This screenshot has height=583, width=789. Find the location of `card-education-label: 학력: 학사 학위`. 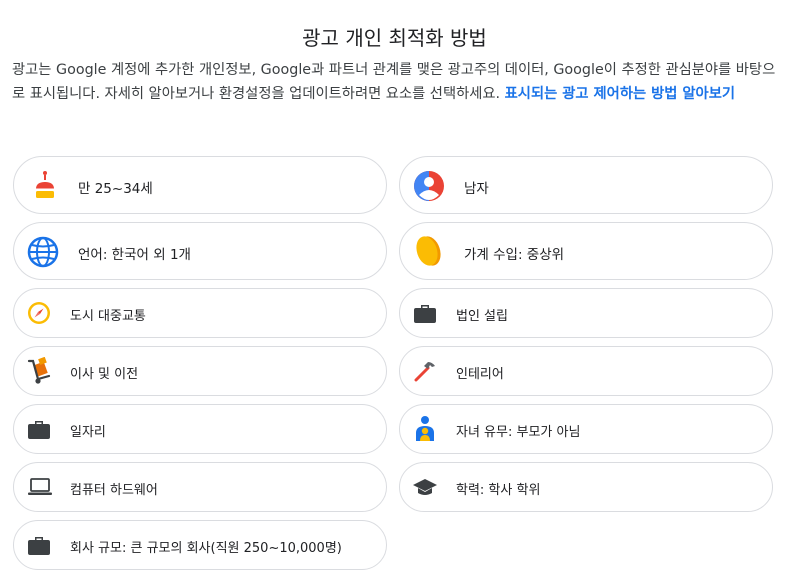

card-education-label: 학력: 학사 학위 is located at coordinates (498, 490).